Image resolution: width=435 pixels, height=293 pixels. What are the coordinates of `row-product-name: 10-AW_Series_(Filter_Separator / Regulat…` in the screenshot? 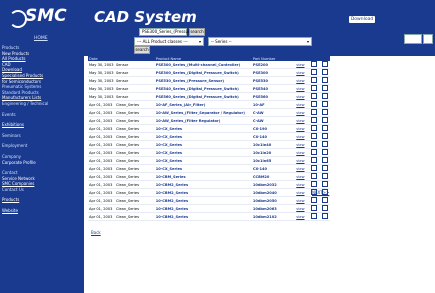 It's located at (203, 112).